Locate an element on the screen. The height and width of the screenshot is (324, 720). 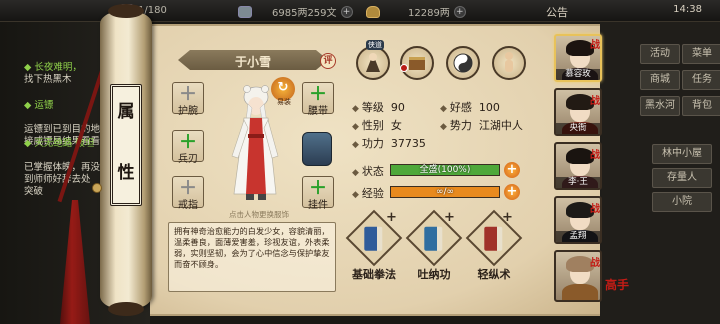
stat-faction: ◆ 势力 江湖中人 is located at coordinates (481, 125).